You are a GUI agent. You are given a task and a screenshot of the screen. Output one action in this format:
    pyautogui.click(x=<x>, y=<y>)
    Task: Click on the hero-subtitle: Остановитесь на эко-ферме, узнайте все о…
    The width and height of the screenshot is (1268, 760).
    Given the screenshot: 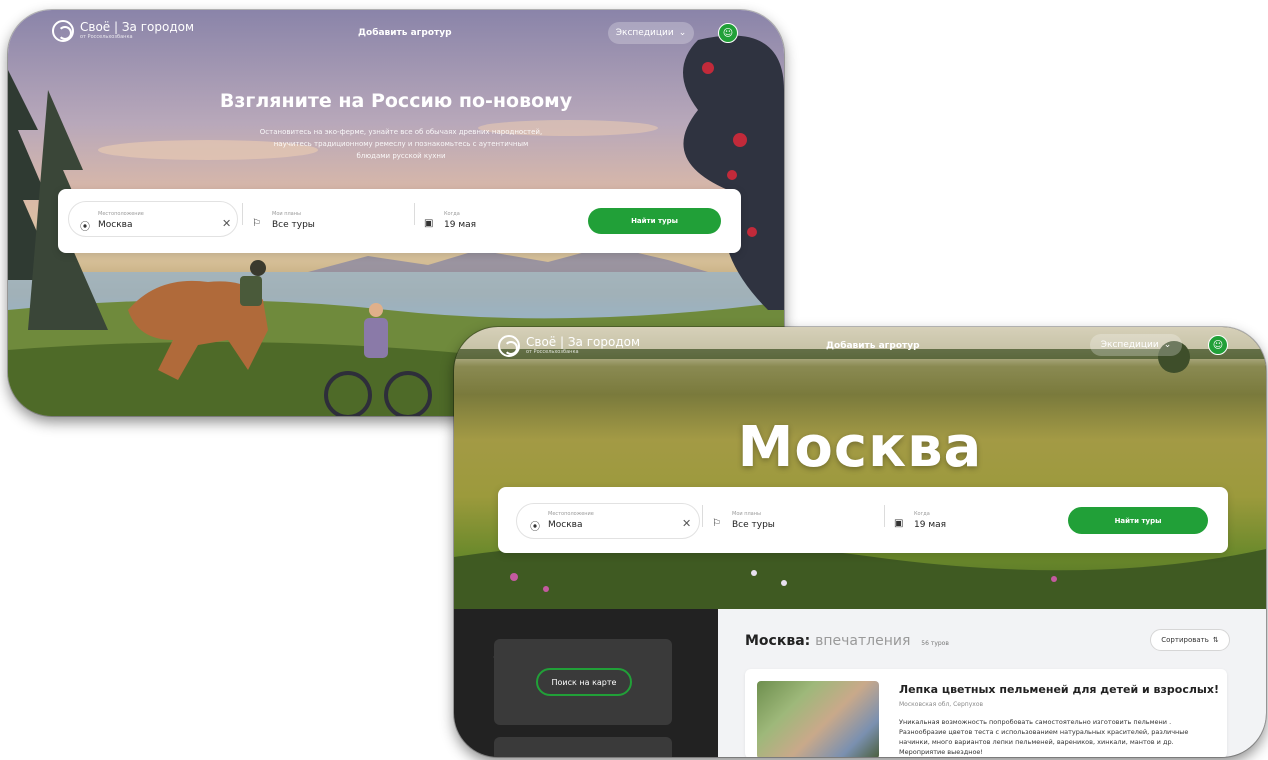 What is the action you would take?
    pyautogui.click(x=401, y=144)
    